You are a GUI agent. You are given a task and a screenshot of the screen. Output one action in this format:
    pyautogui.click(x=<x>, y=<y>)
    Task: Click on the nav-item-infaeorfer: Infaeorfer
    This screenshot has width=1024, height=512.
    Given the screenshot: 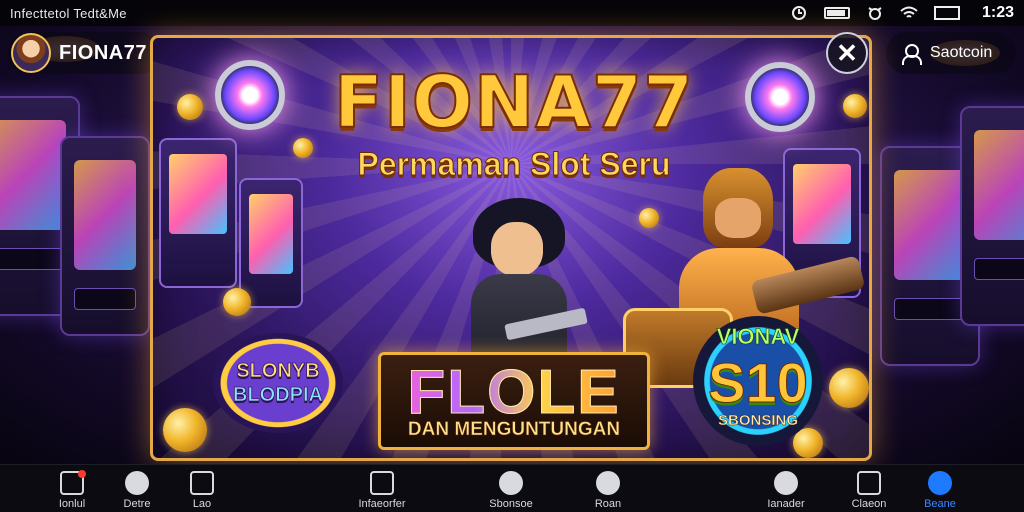 What is the action you would take?
    pyautogui.click(x=382, y=490)
    